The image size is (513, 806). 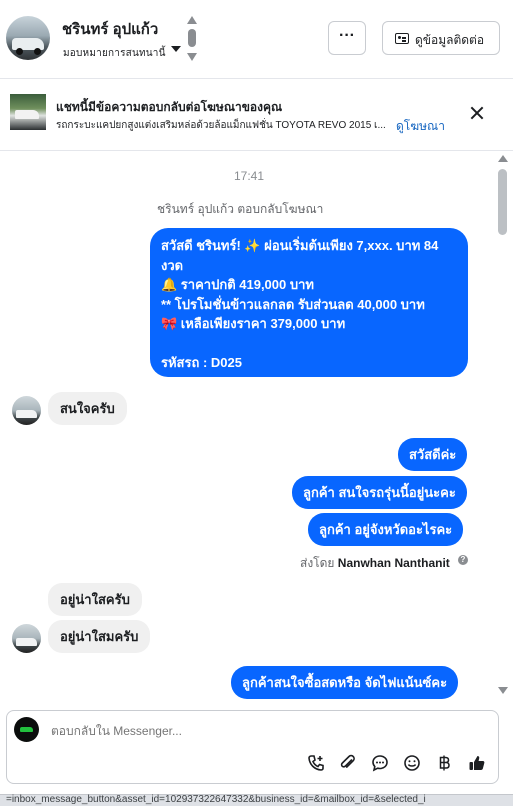 I want to click on ad-reply-line: 🎀 เหลือเพียงราคา 379,000 บาท, so click(x=253, y=323).